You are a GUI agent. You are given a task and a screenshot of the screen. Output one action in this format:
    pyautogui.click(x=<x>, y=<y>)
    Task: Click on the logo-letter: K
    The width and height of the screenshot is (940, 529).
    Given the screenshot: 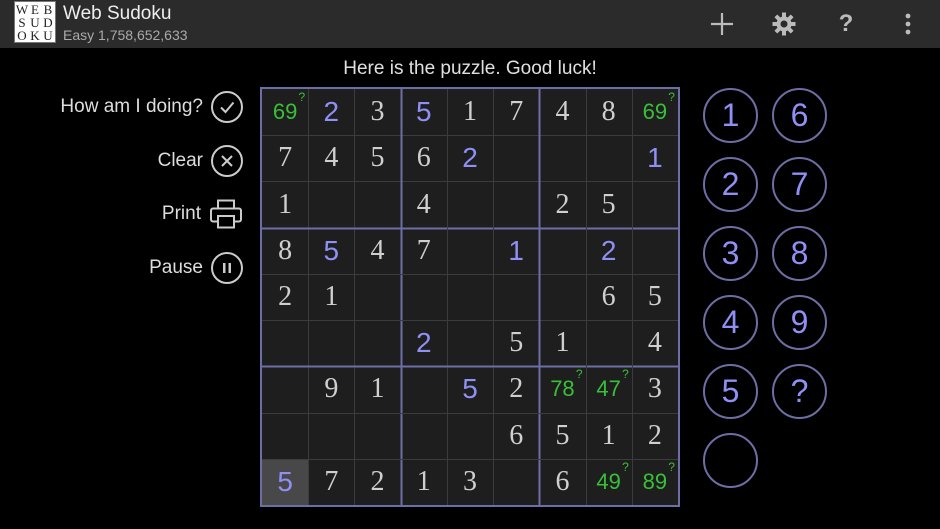 What is the action you would take?
    pyautogui.click(x=35, y=35)
    